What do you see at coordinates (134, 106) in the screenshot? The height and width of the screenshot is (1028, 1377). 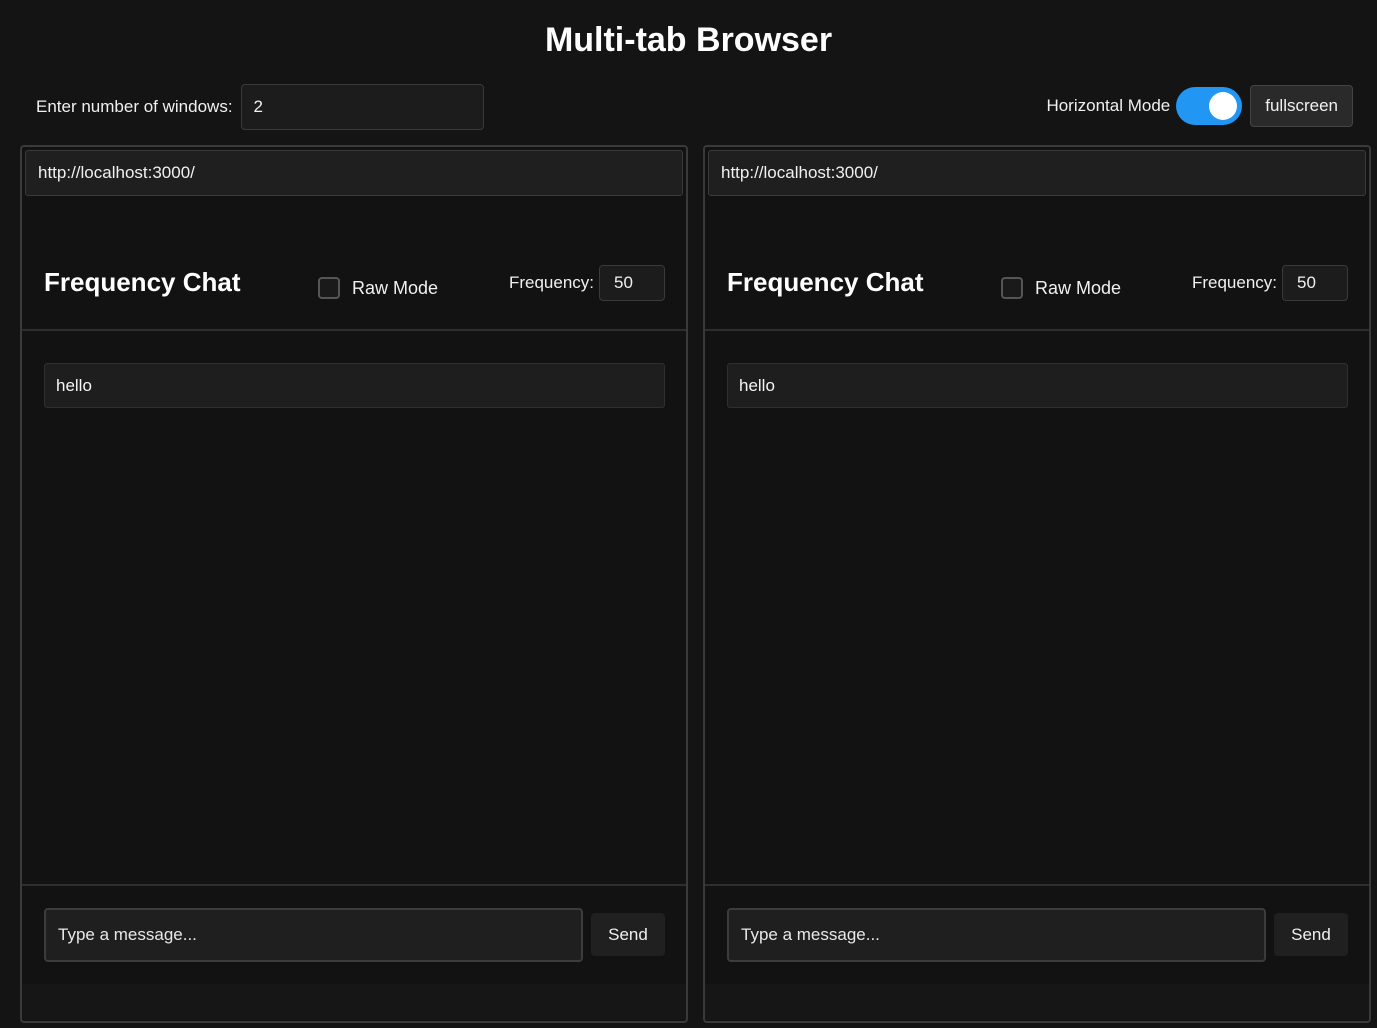 I see `window-count-label: Enter number of windows:` at bounding box center [134, 106].